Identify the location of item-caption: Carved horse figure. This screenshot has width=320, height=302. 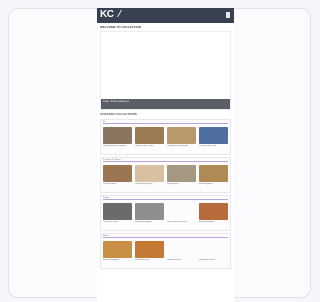
(144, 184).